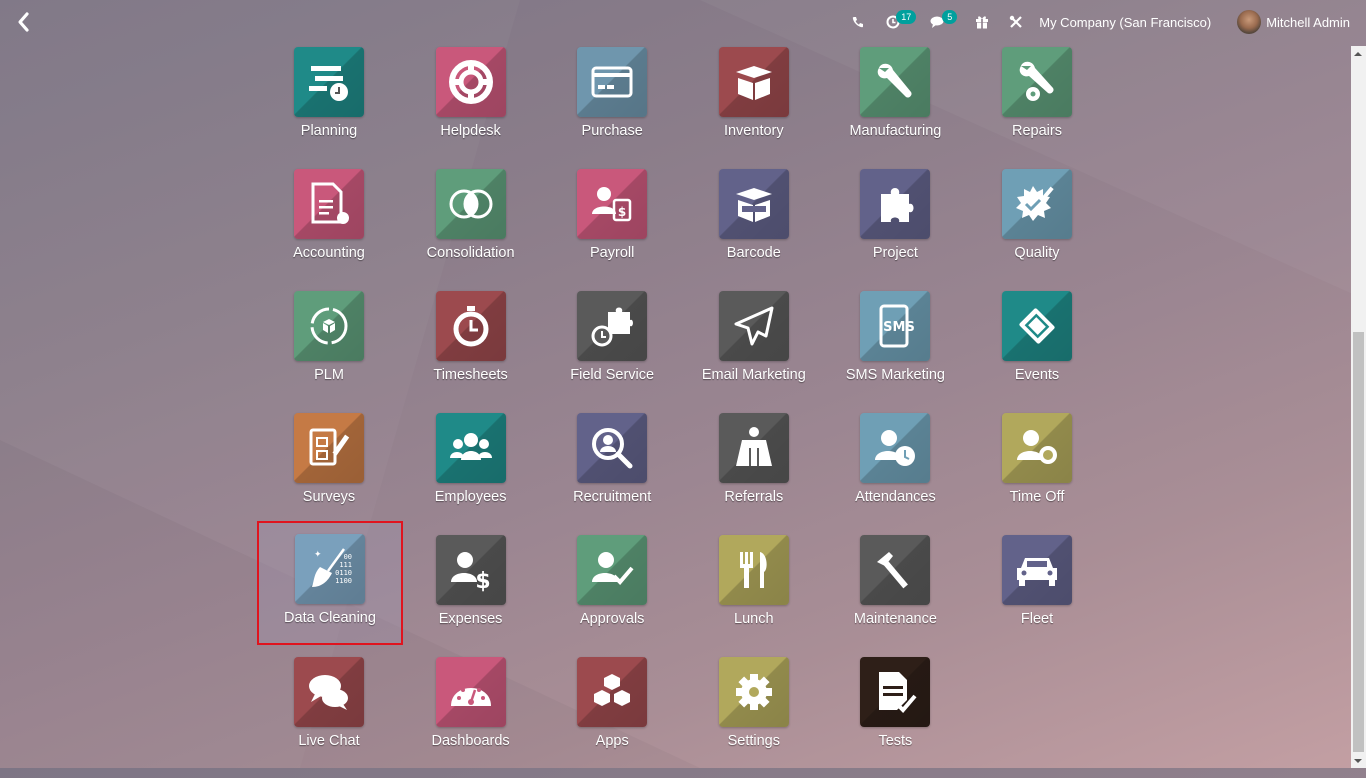  I want to click on app-surveys: Surveys, so click(329, 473).